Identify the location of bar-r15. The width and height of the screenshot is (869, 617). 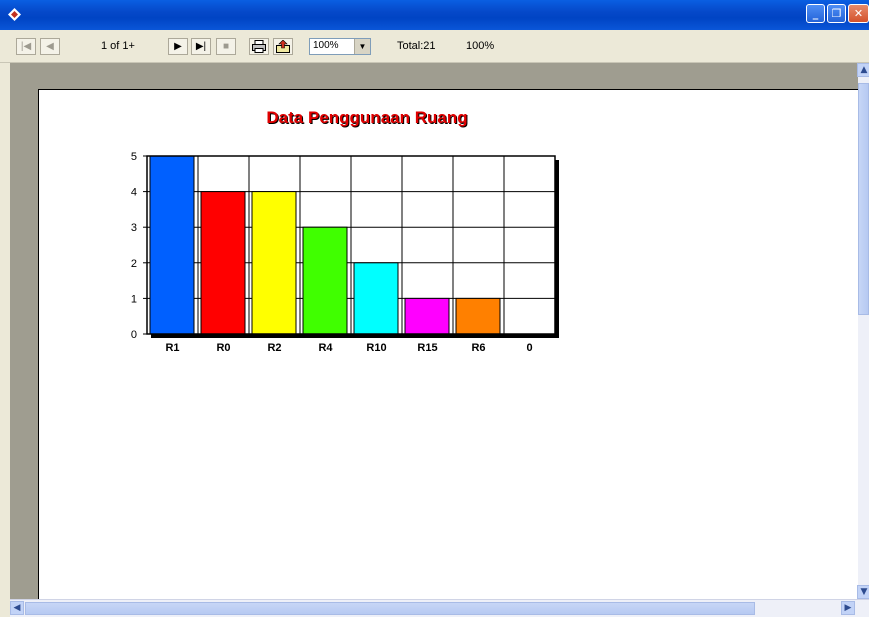
(427, 316).